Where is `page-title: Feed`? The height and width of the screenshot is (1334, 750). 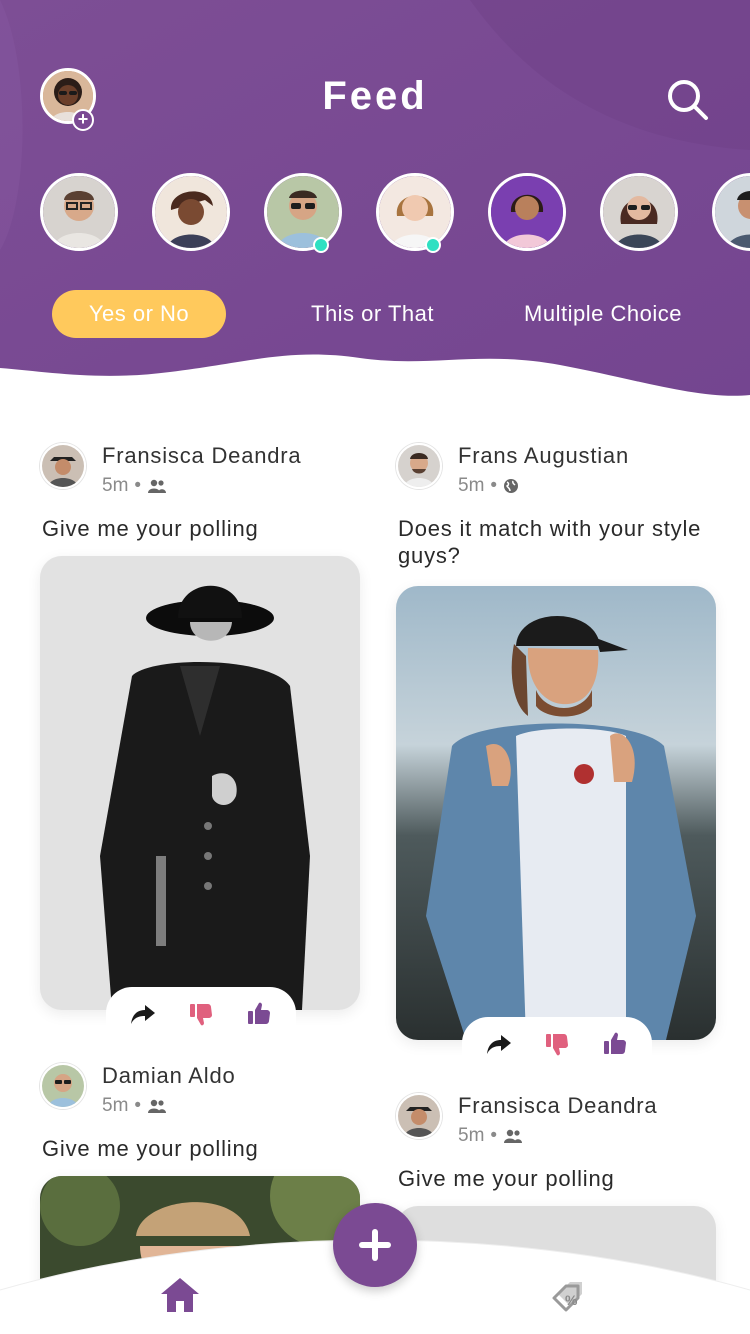
page-title: Feed is located at coordinates (375, 96).